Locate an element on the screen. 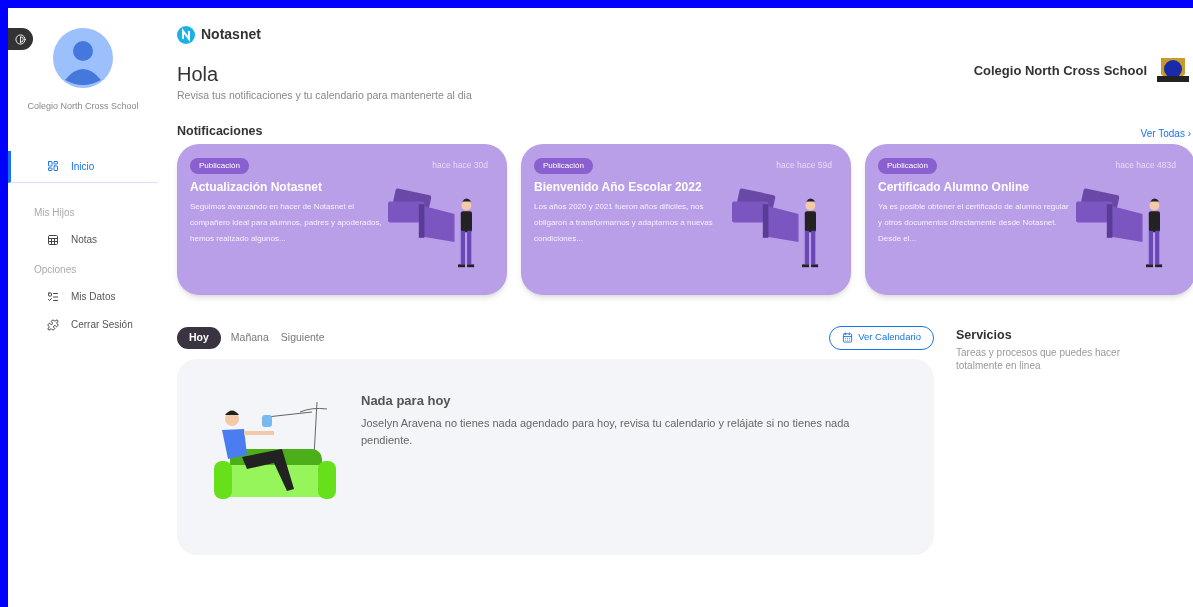 Image resolution: width=1193 pixels, height=607 pixels. checklist-icon is located at coordinates (53, 296).